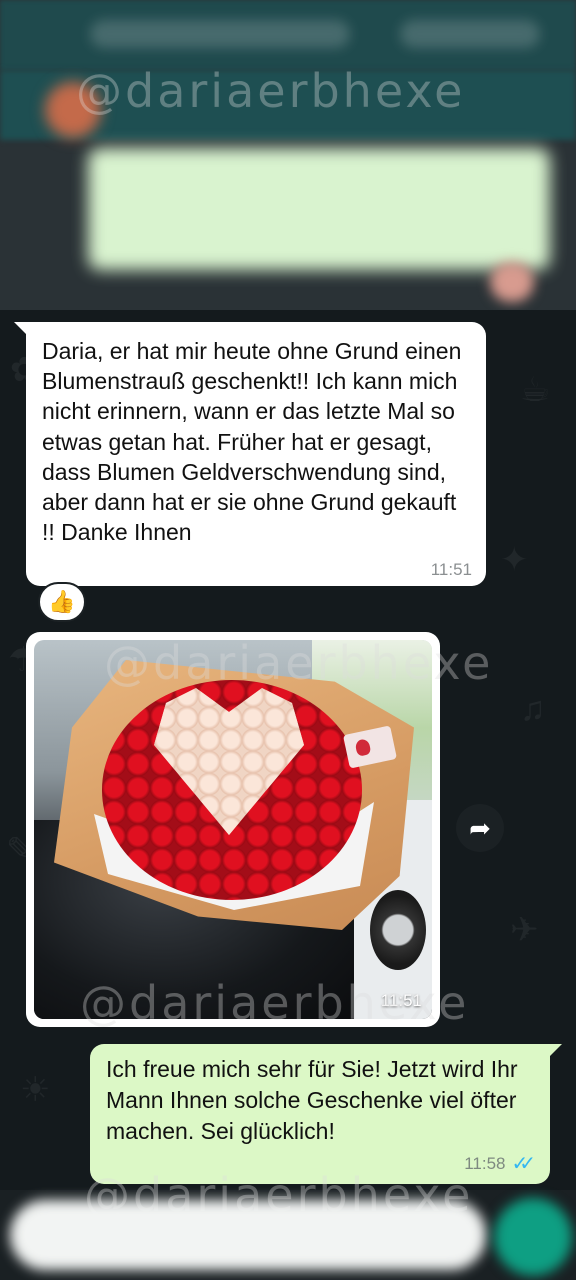 The height and width of the screenshot is (1280, 576). I want to click on blurred-reaction, so click(512, 282).